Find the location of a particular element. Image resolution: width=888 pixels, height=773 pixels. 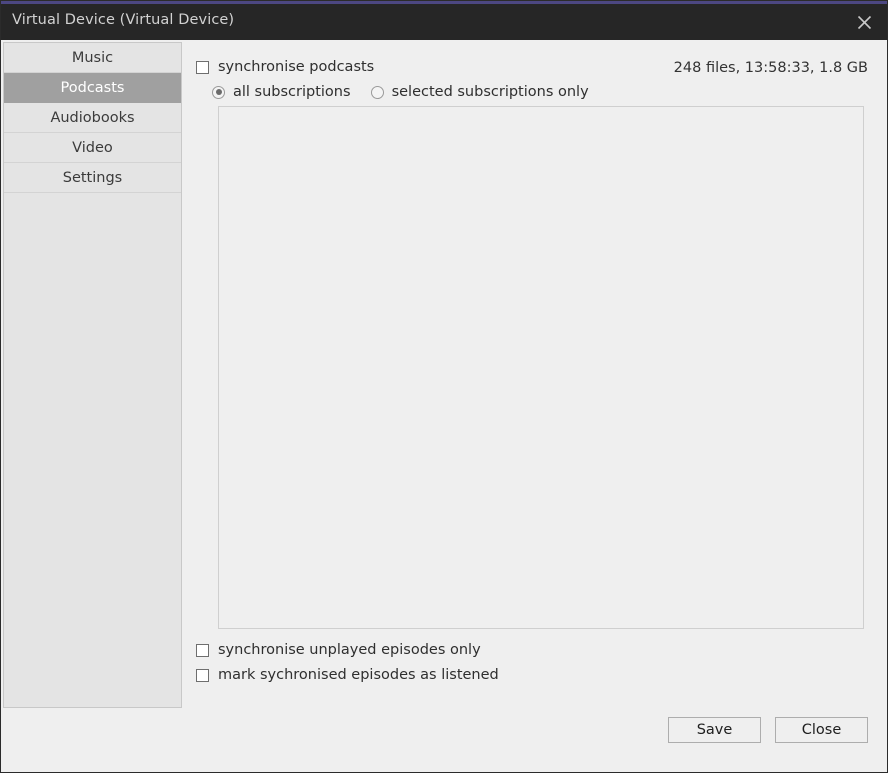

close-icon is located at coordinates (864, 22).